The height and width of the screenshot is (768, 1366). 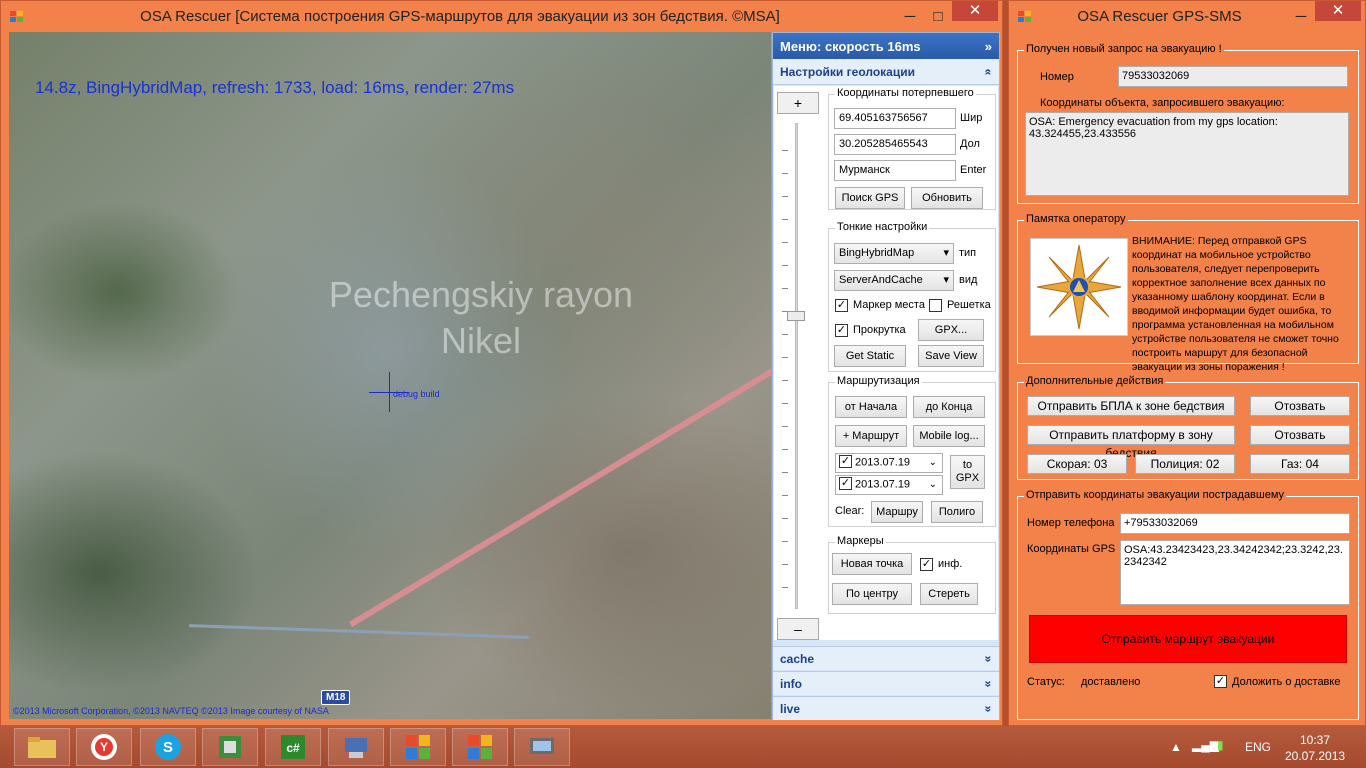 What do you see at coordinates (949, 594) in the screenshot?
I see `erase-button: Стереть` at bounding box center [949, 594].